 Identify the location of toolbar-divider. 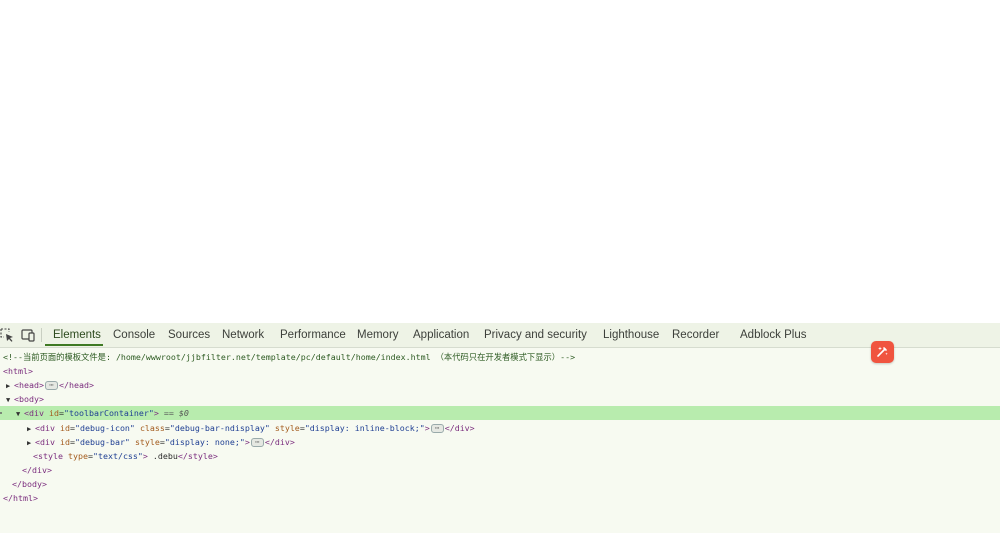
(41, 335).